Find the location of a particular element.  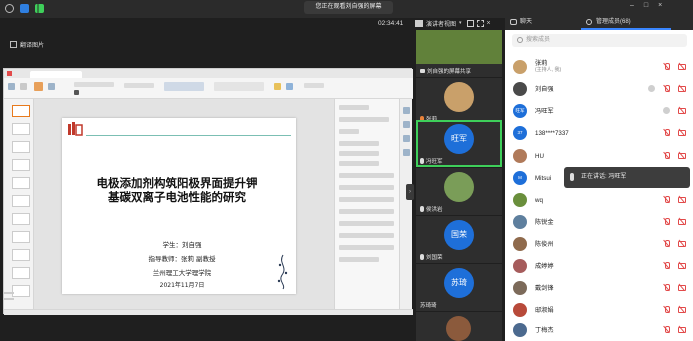

outline-icon is located at coordinates (289, 86).